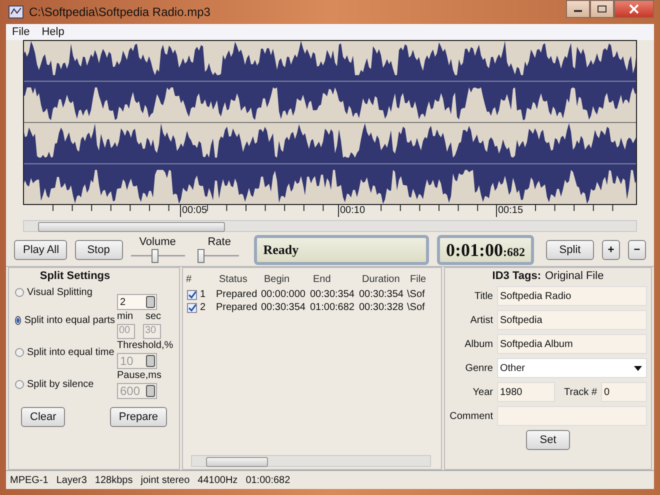 The width and height of the screenshot is (660, 495). Describe the element at coordinates (165, 480) in the screenshot. I see `status-text: joint stereo` at that location.